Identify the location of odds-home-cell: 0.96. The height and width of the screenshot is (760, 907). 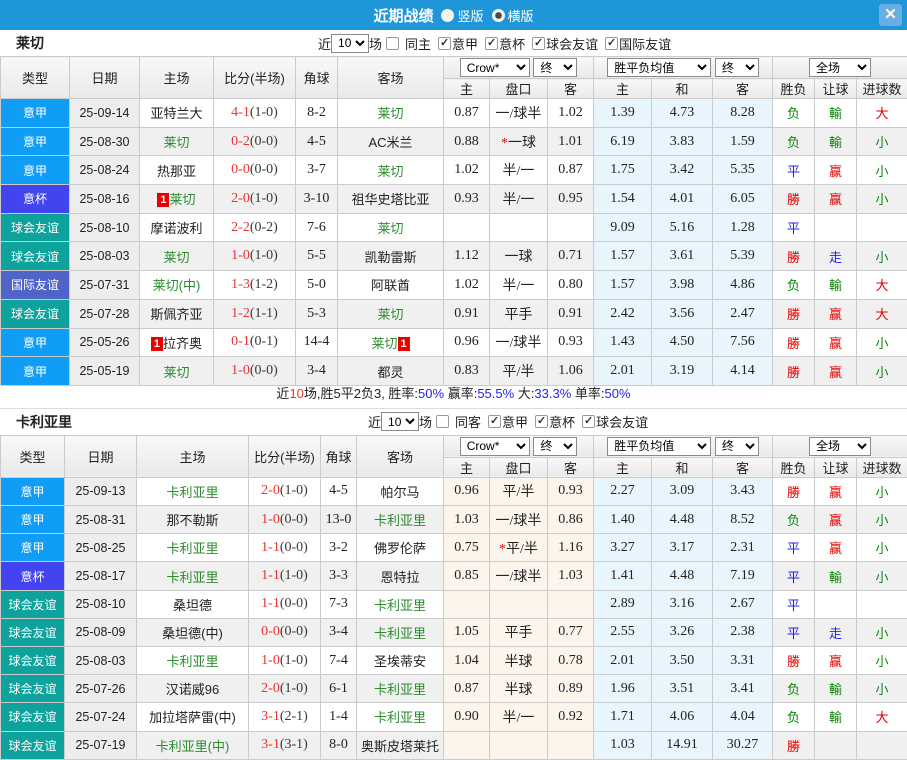
(467, 342).